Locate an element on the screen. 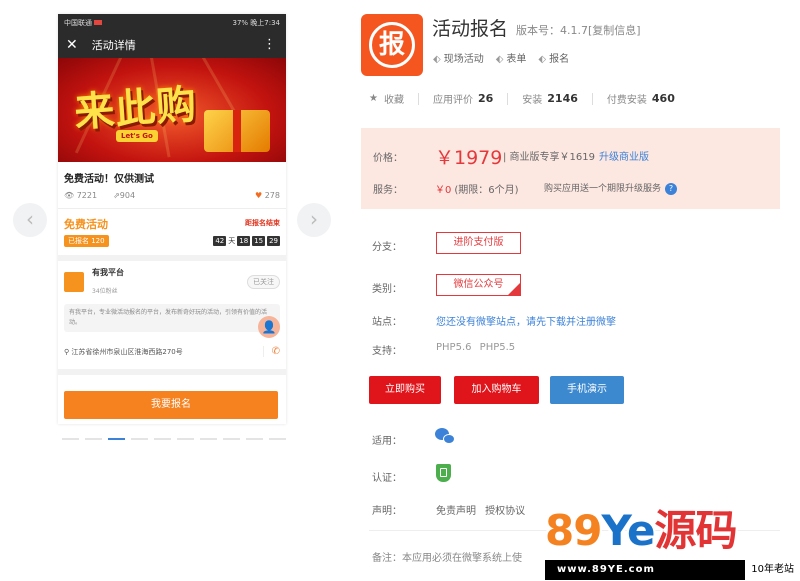 The width and height of the screenshot is (800, 581). phone-nav-title: 活动详情 is located at coordinates (113, 45).